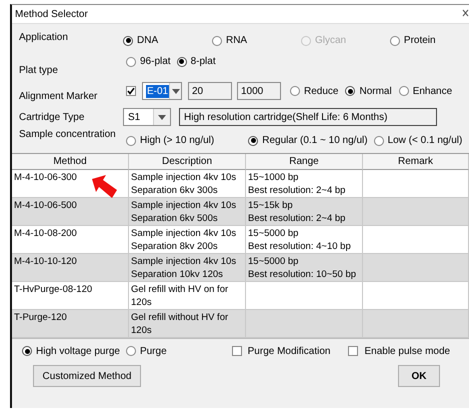  What do you see at coordinates (44, 37) in the screenshot?
I see `field-label: Application` at bounding box center [44, 37].